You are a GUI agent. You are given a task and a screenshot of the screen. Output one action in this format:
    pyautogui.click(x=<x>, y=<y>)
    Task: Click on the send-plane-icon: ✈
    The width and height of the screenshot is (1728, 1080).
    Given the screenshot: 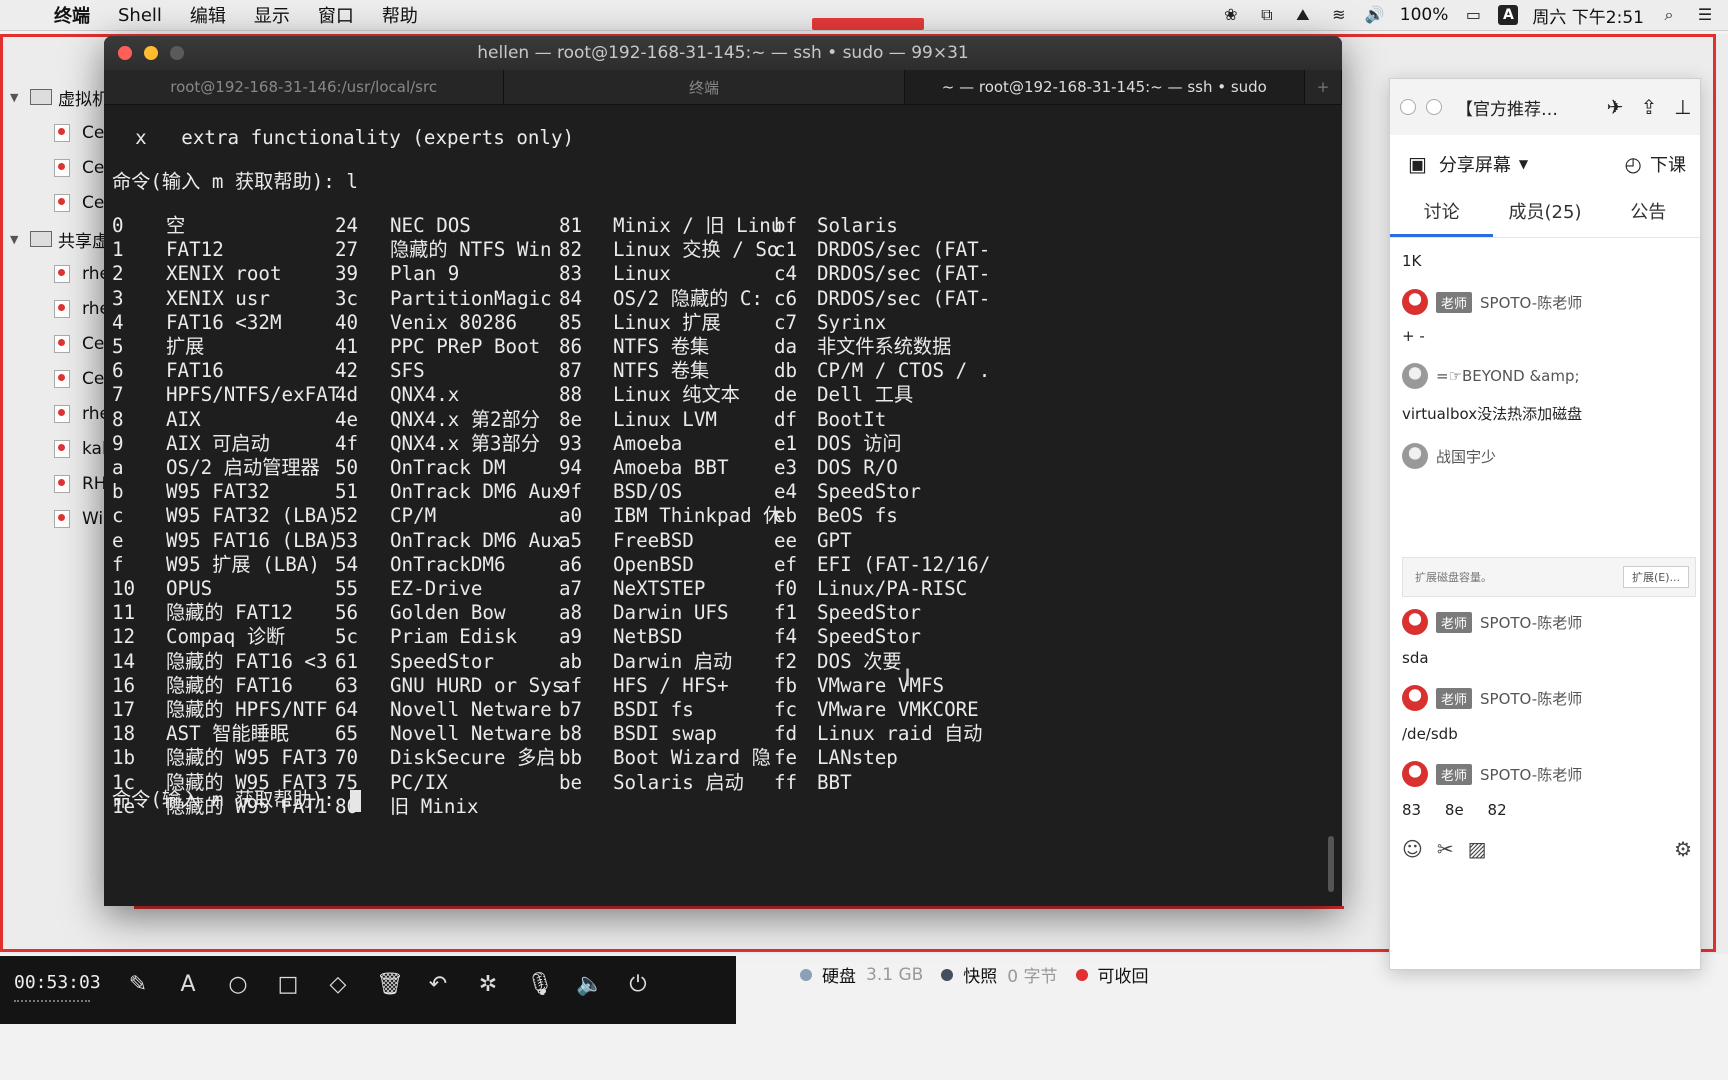 What is the action you would take?
    pyautogui.click(x=1615, y=107)
    